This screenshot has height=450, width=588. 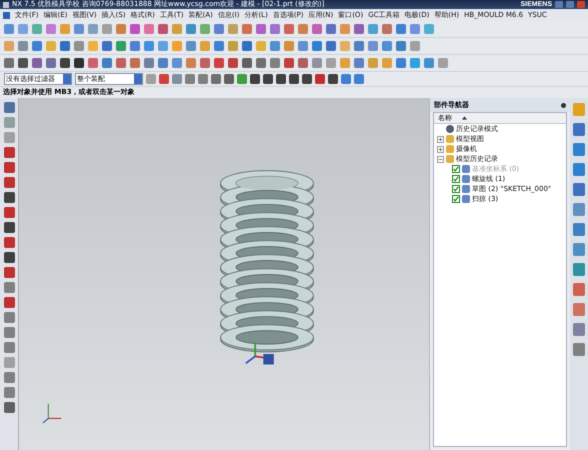 What do you see at coordinates (570, 4) in the screenshot?
I see `maximize-button` at bounding box center [570, 4].